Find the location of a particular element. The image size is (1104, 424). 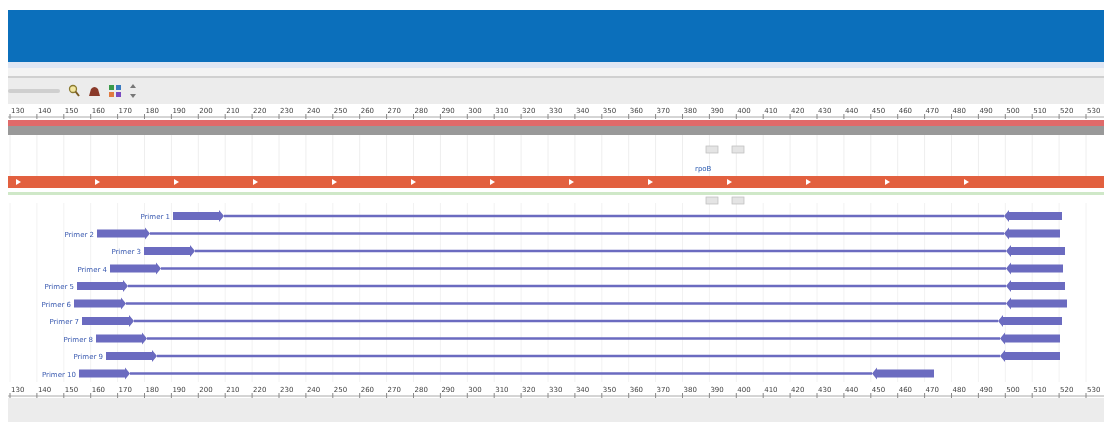

up-down-icon is located at coordinates (133, 91).